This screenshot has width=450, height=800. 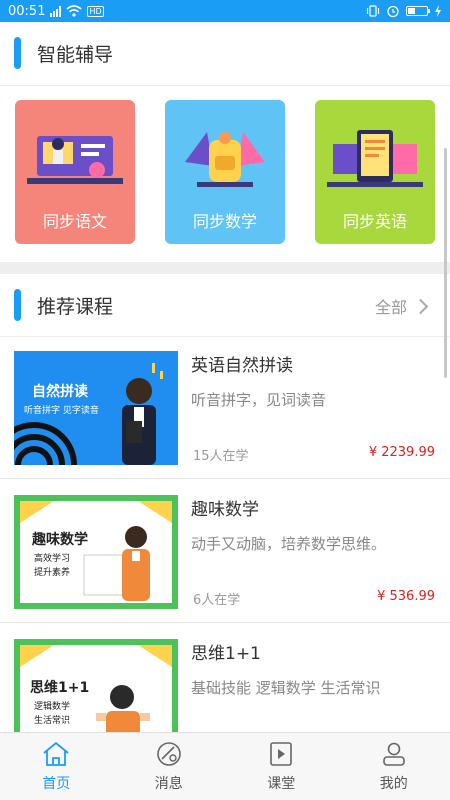 I want to click on recommended-header: 推荐课程 全部, so click(x=225, y=305).